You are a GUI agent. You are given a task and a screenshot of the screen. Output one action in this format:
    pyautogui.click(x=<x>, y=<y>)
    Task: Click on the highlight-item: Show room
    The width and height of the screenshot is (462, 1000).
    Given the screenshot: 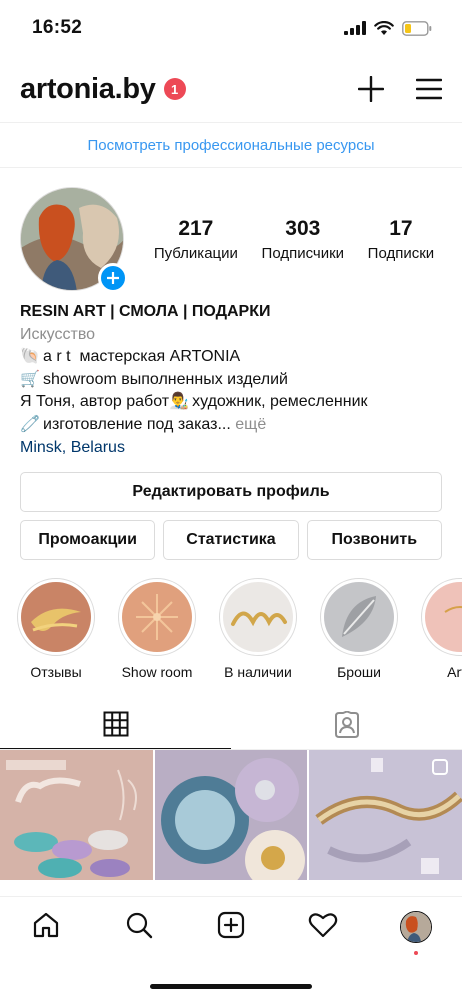 What is the action you would take?
    pyautogui.click(x=157, y=633)
    